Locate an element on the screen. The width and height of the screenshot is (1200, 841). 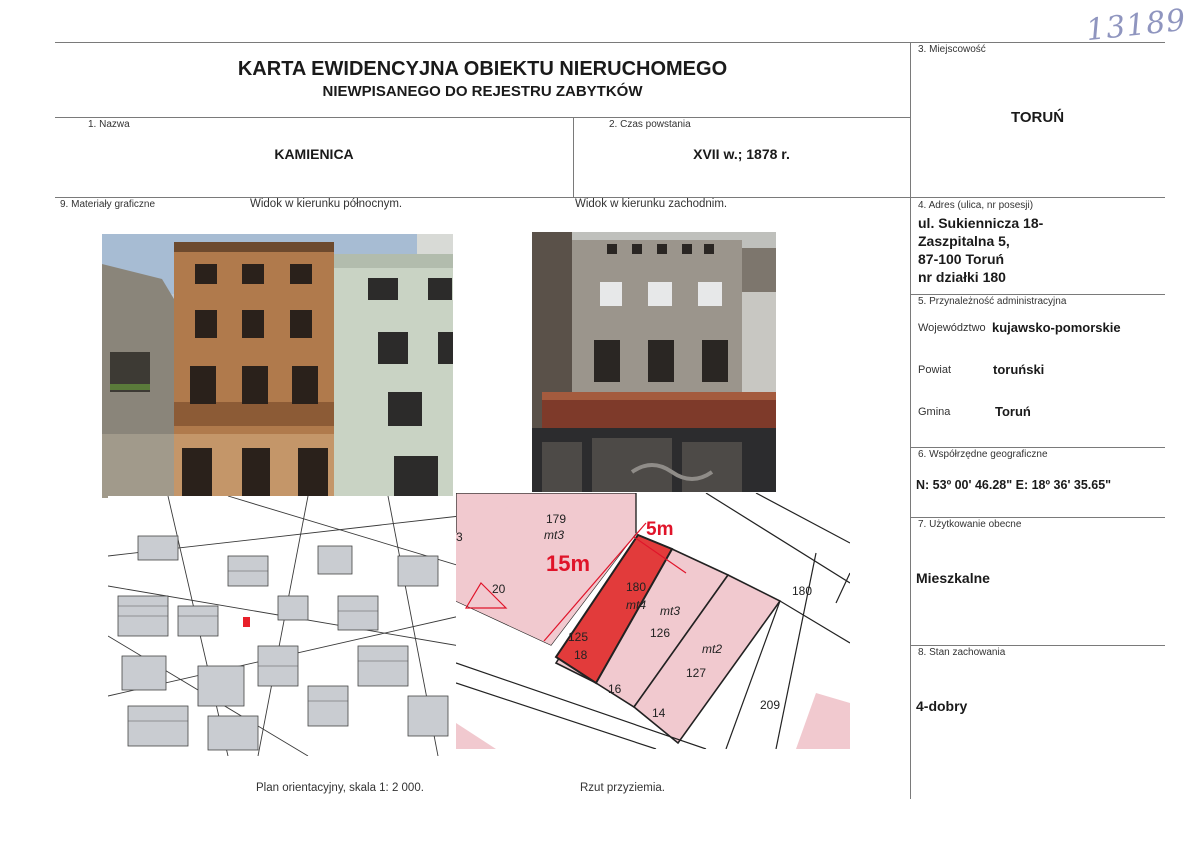
field-usage-label: 7. Użytkowanie obecne is located at coordinates (970, 524).